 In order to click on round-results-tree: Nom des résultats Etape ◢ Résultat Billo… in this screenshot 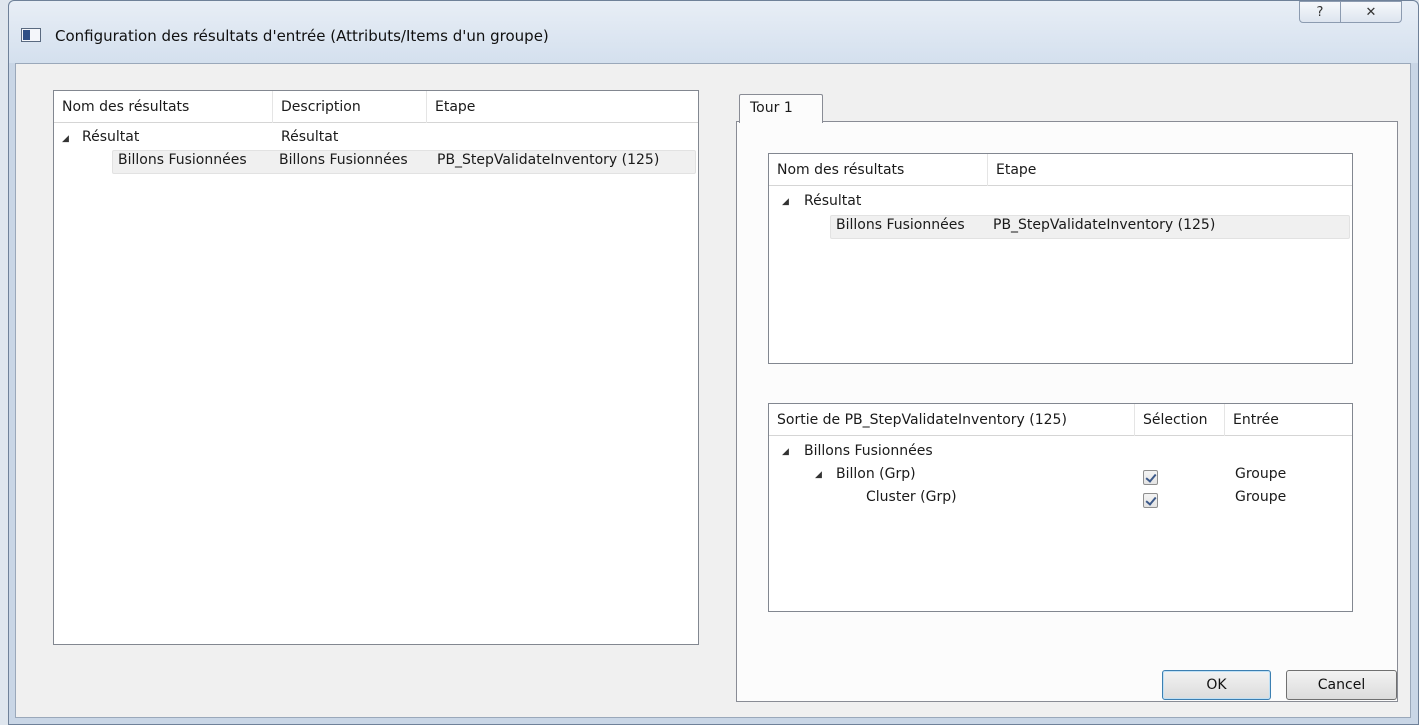, I will do `click(1060, 258)`.